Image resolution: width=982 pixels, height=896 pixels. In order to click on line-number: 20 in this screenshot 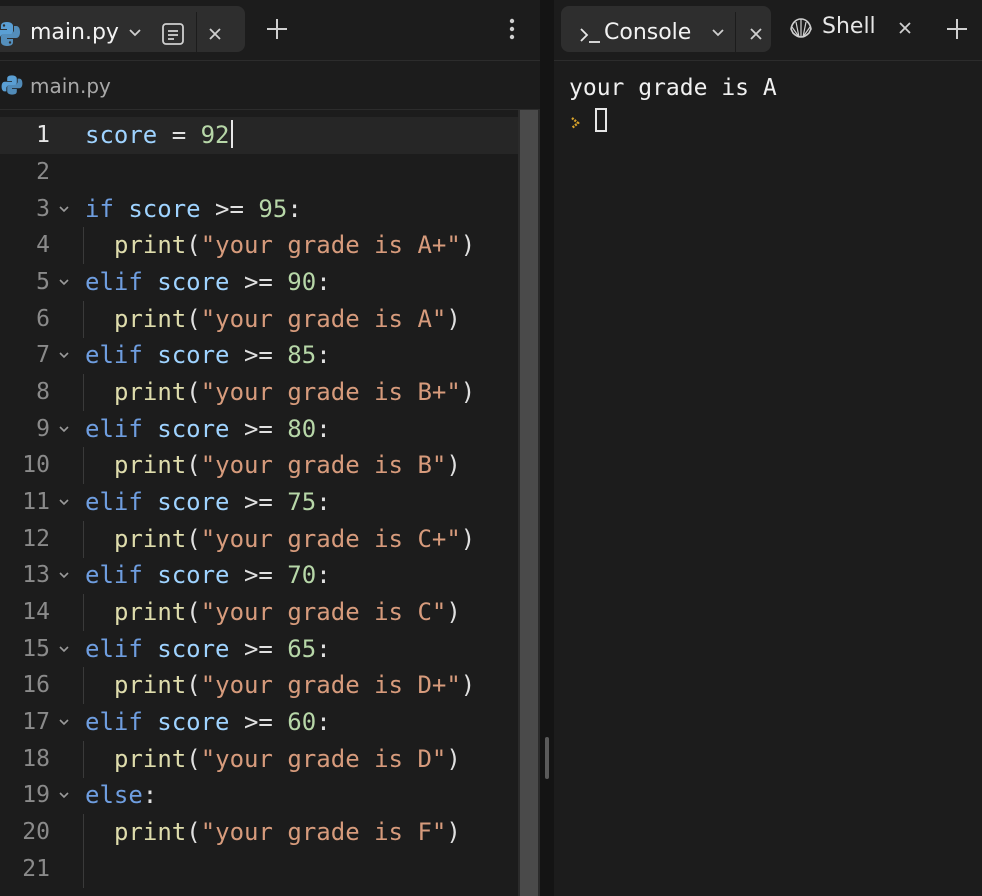, I will do `click(36, 832)`.